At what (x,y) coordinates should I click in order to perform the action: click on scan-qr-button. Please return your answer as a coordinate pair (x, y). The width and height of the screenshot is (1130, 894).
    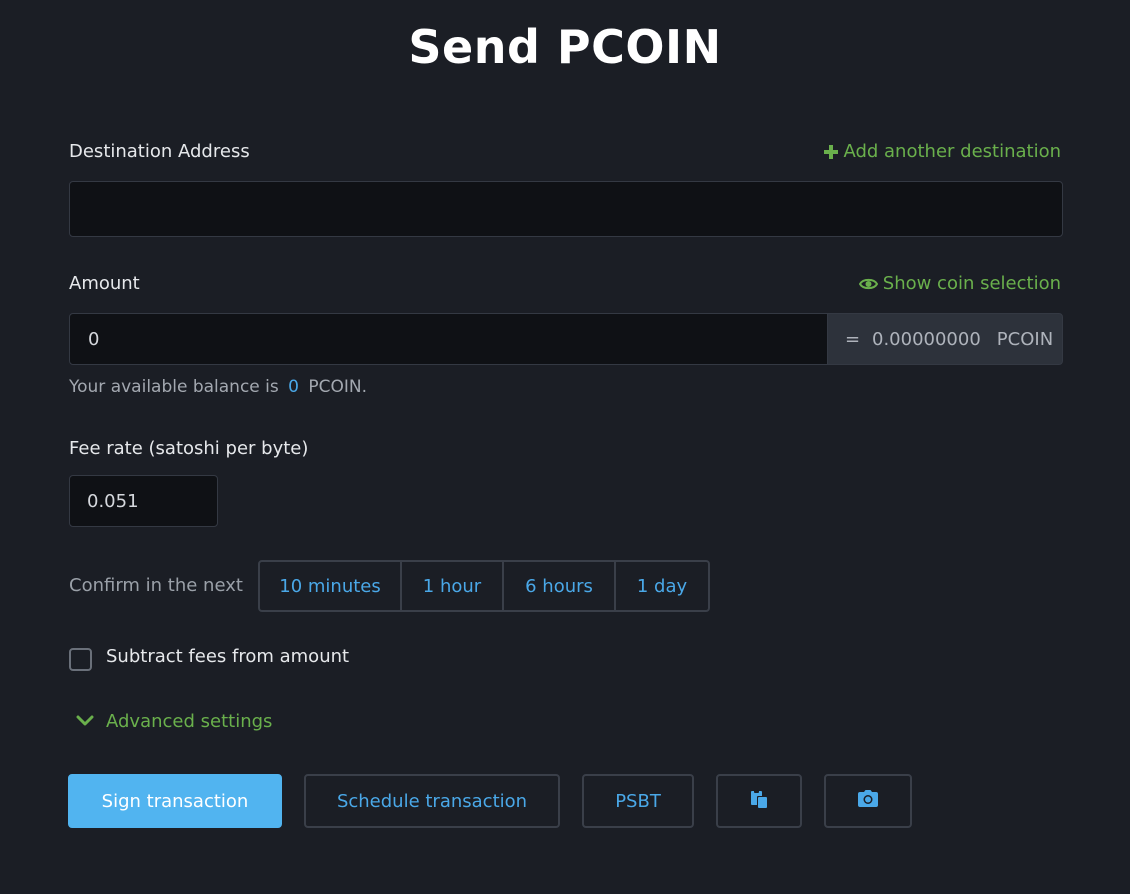
    Looking at the image, I should click on (868, 801).